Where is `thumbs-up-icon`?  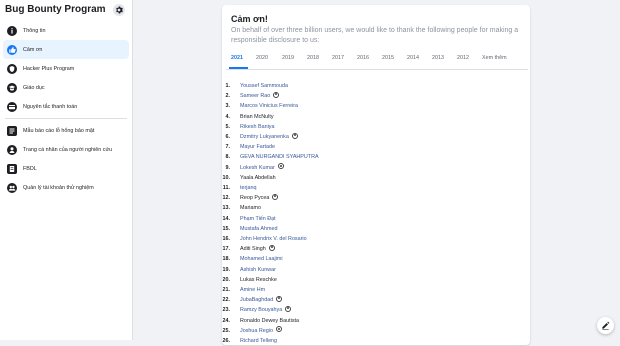 thumbs-up-icon is located at coordinates (12, 49).